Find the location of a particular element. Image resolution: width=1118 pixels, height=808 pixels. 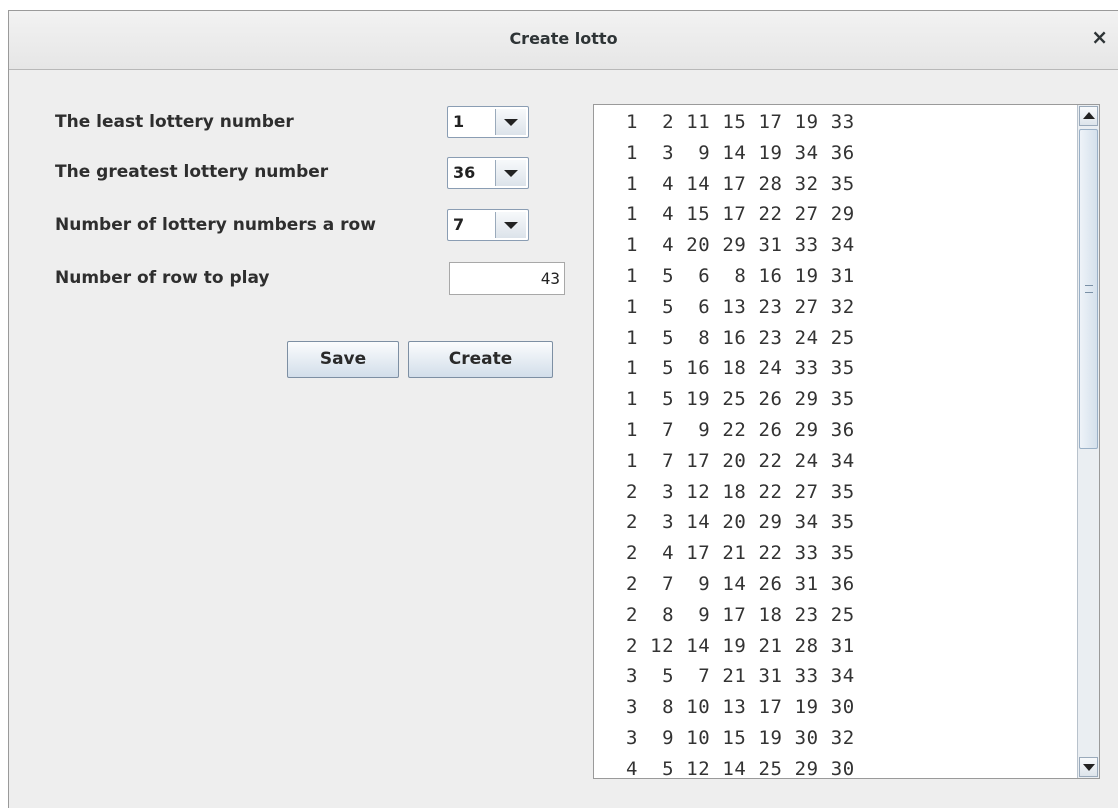

lotto-row: 1 5 16 18 24 33 35 is located at coordinates (734, 368).